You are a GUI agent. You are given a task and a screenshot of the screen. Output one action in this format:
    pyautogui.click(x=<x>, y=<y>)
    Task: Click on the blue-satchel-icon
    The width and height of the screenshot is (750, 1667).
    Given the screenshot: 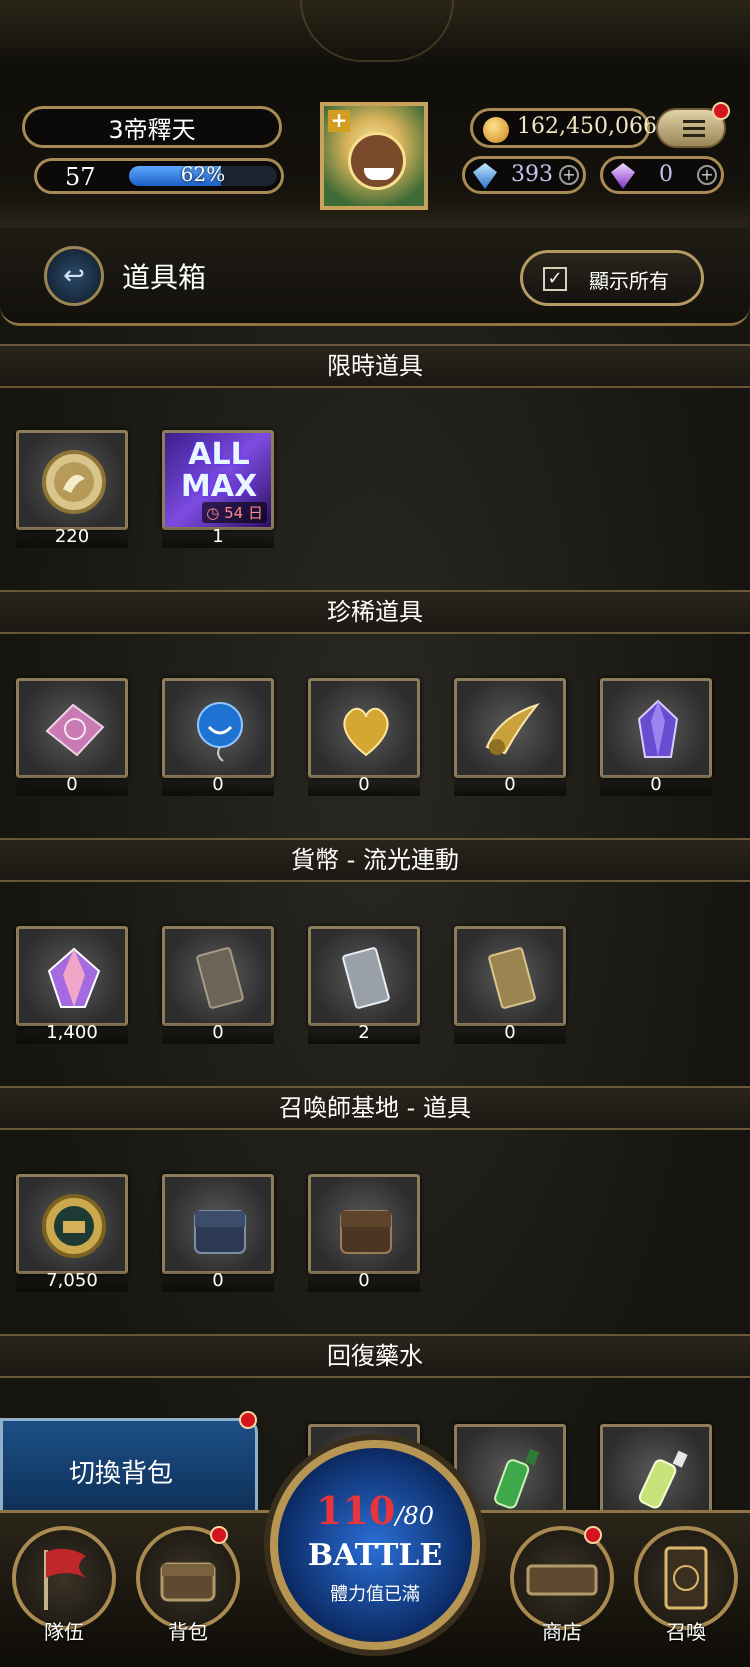 What is the action you would take?
    pyautogui.click(x=220, y=1232)
    